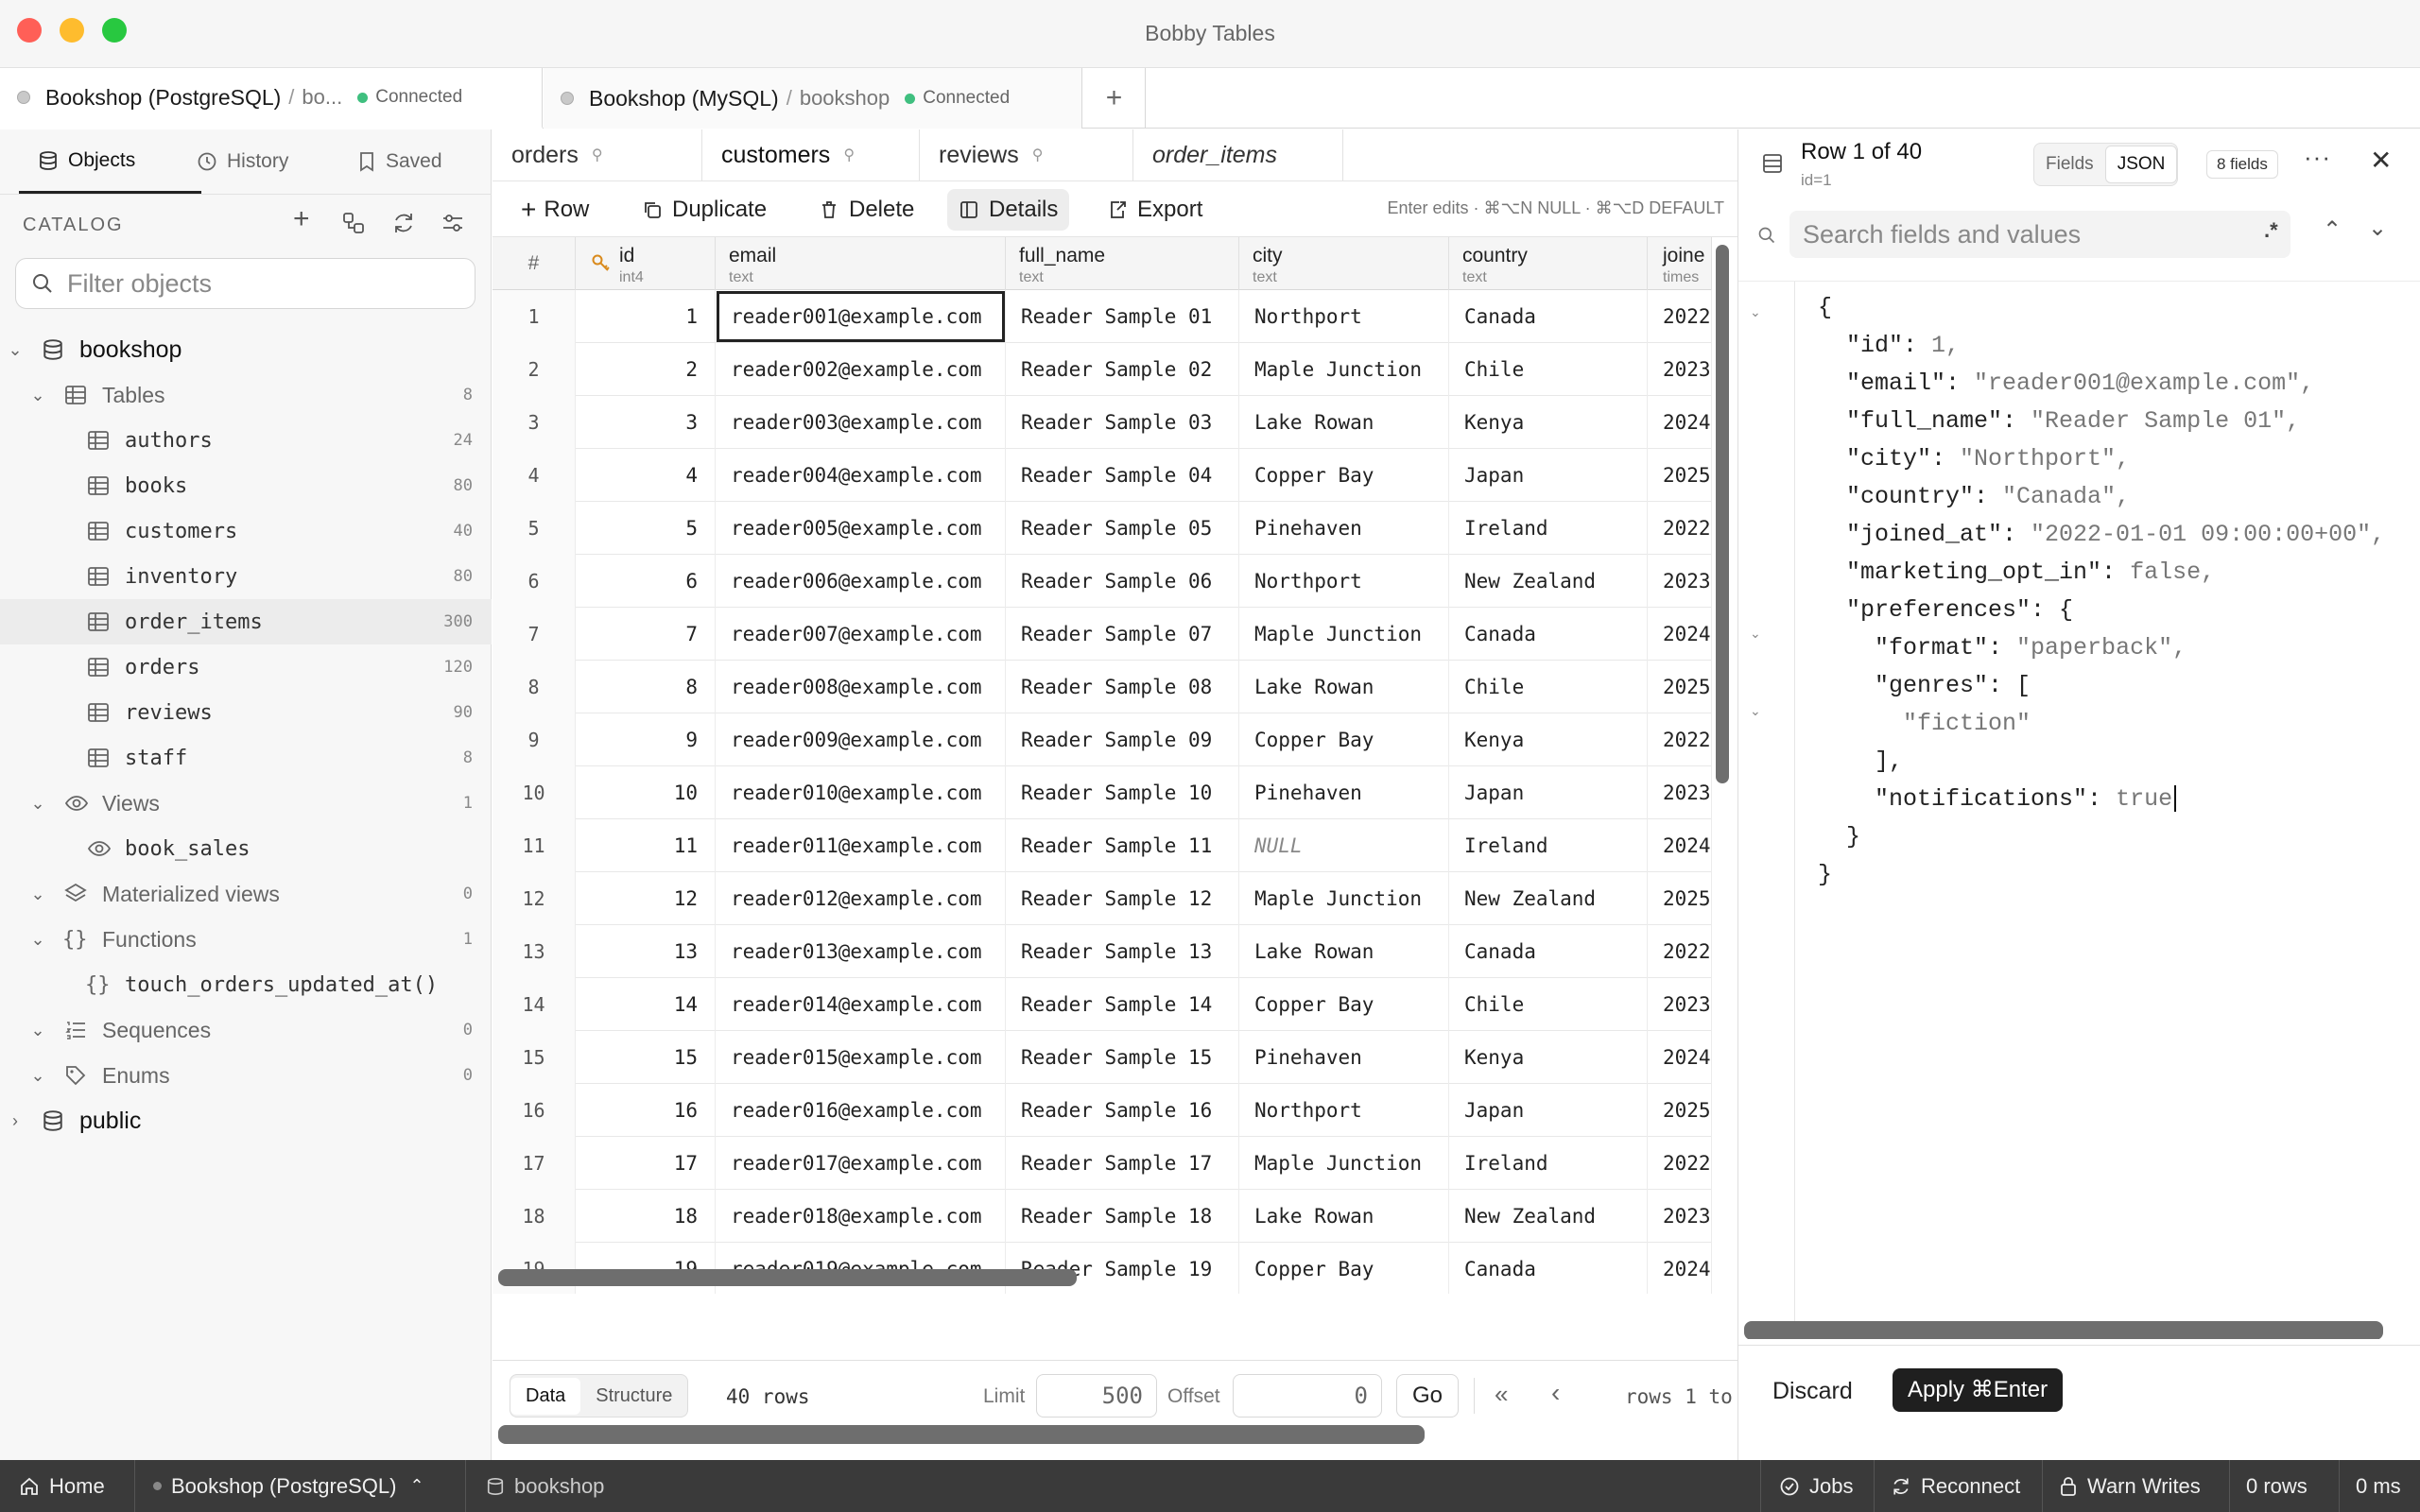 Image resolution: width=2420 pixels, height=1512 pixels. What do you see at coordinates (246, 440) in the screenshot?
I see `tree-table-authors: authors 24` at bounding box center [246, 440].